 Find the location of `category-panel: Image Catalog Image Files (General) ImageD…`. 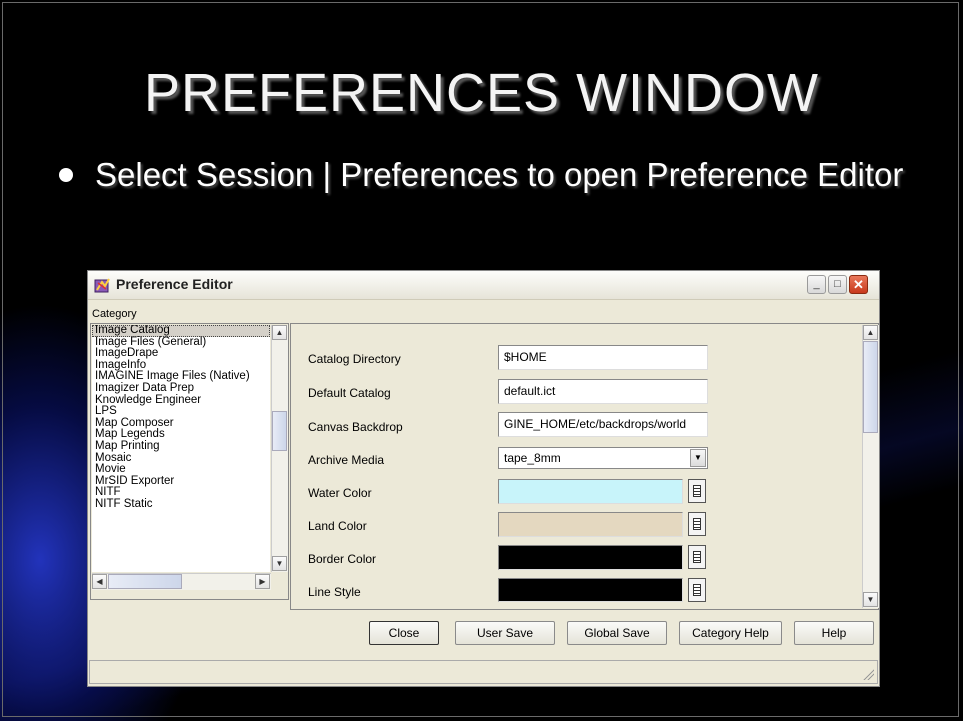

category-panel: Image Catalog Image Files (General) ImageD… is located at coordinates (189, 461).